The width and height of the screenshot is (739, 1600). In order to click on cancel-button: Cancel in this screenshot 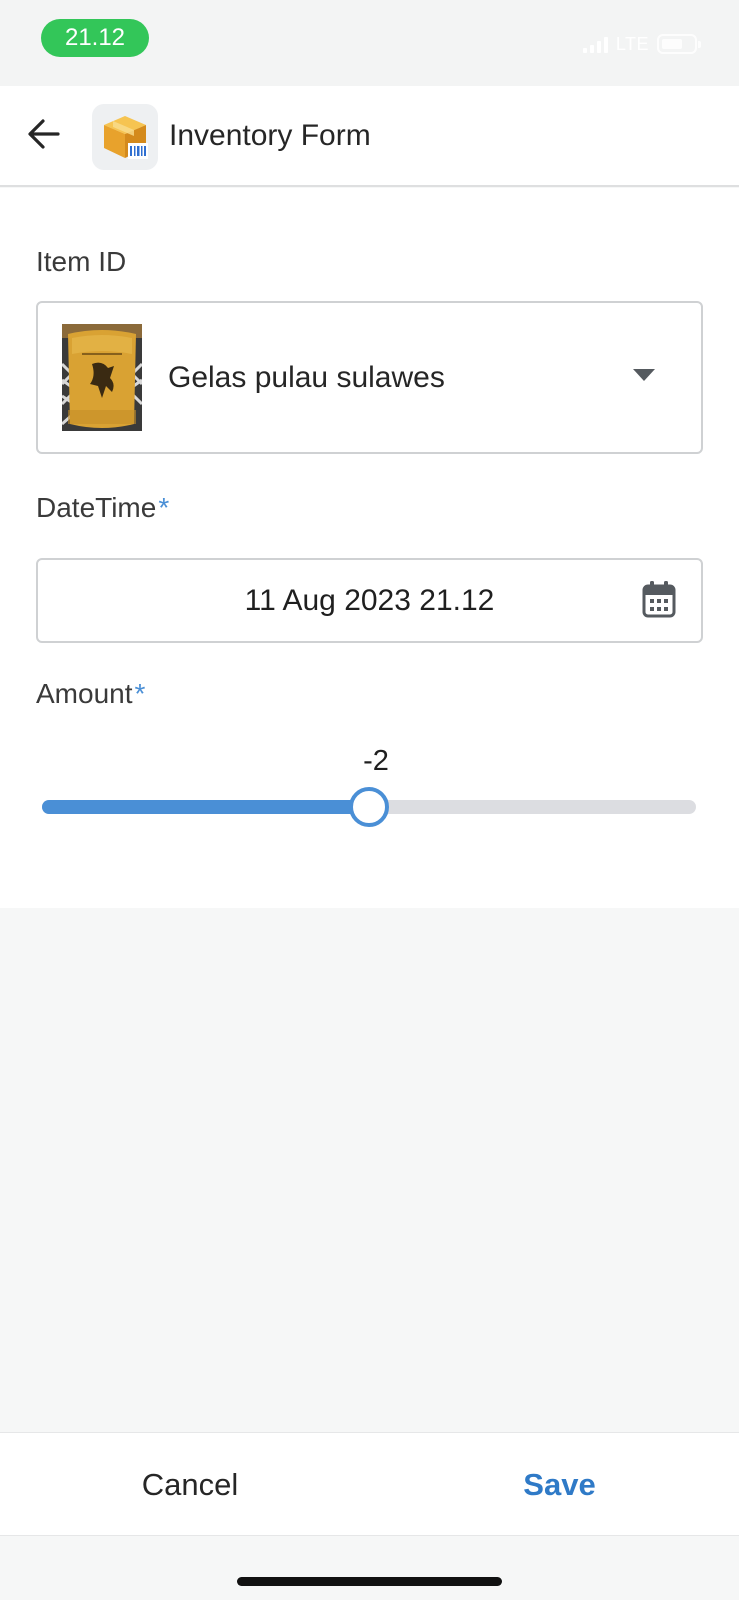, I will do `click(190, 1485)`.